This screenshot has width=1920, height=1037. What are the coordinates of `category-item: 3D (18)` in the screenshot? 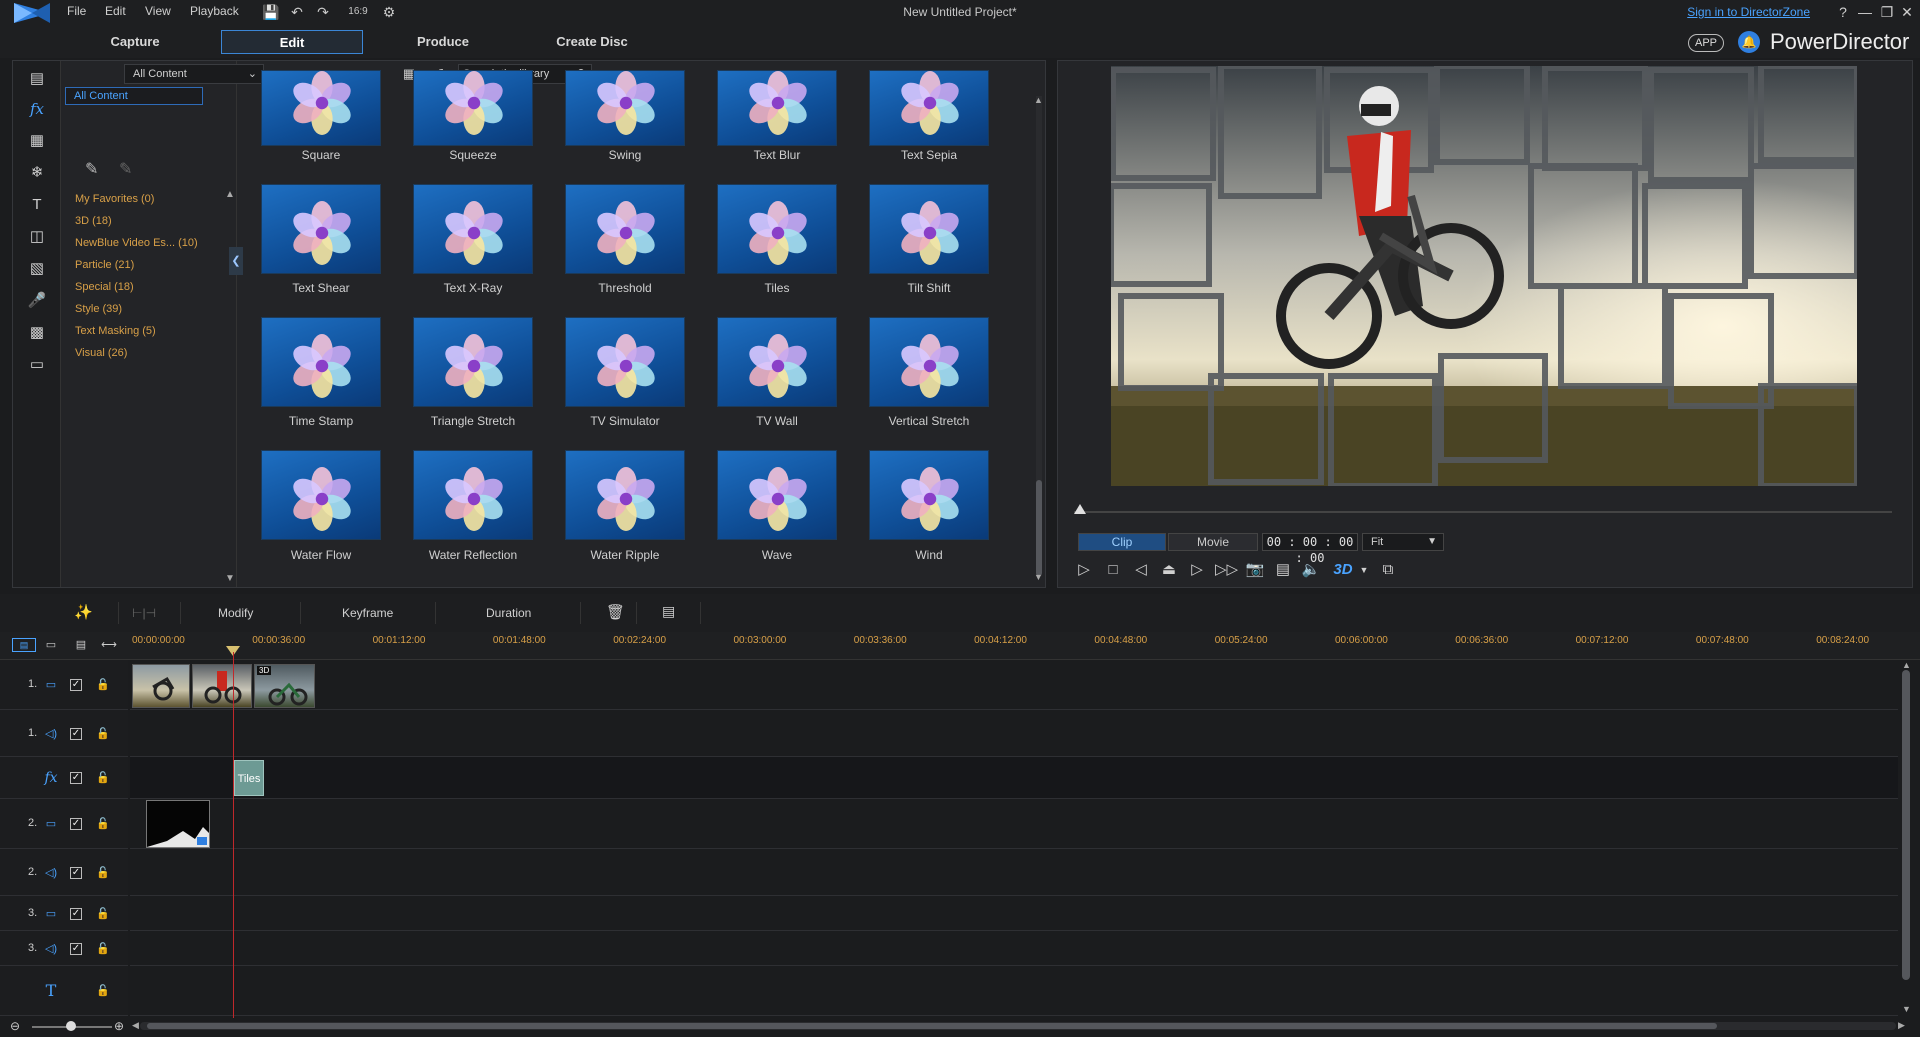 It's located at (93, 221).